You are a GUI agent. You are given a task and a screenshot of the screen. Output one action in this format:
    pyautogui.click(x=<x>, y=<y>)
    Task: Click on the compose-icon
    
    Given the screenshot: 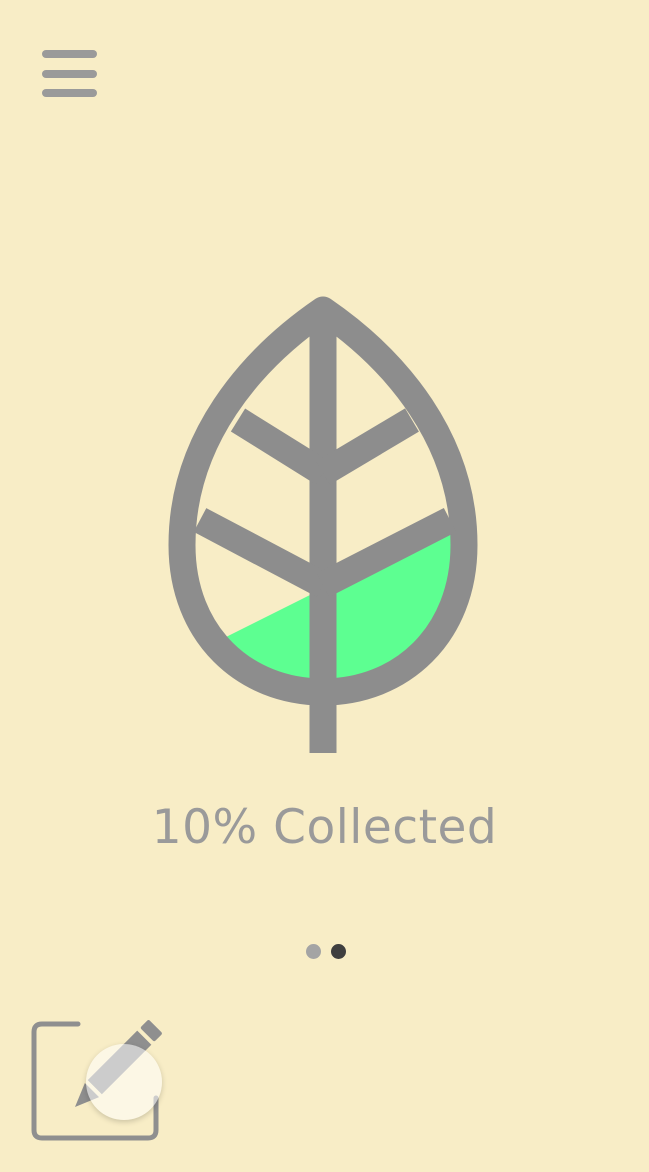 What is the action you would take?
    pyautogui.click(x=96, y=1080)
    